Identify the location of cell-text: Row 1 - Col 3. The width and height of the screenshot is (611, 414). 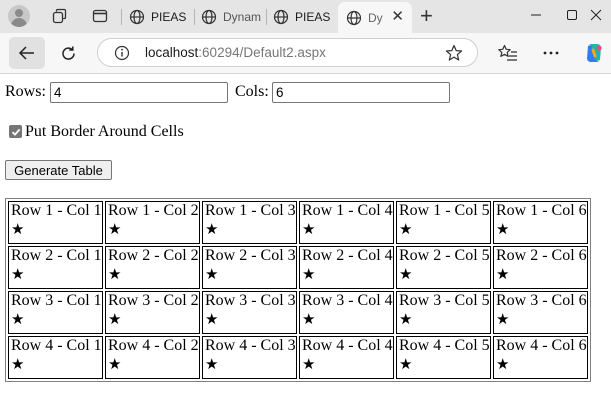
(250, 210).